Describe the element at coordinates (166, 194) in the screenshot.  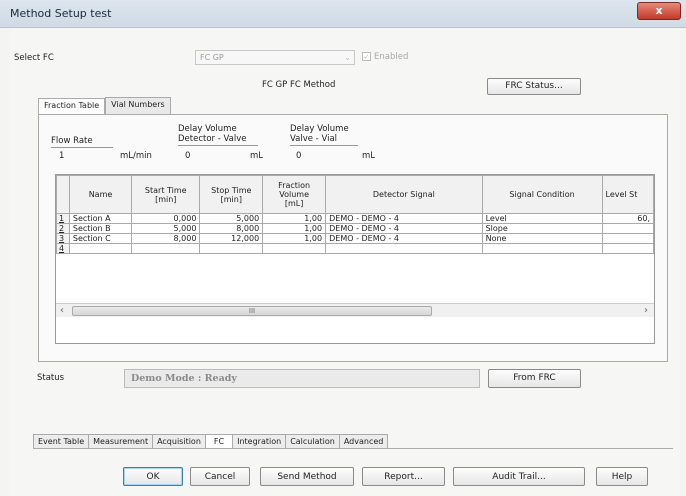
I see `col-header-start-time: Start Time [min]` at that location.